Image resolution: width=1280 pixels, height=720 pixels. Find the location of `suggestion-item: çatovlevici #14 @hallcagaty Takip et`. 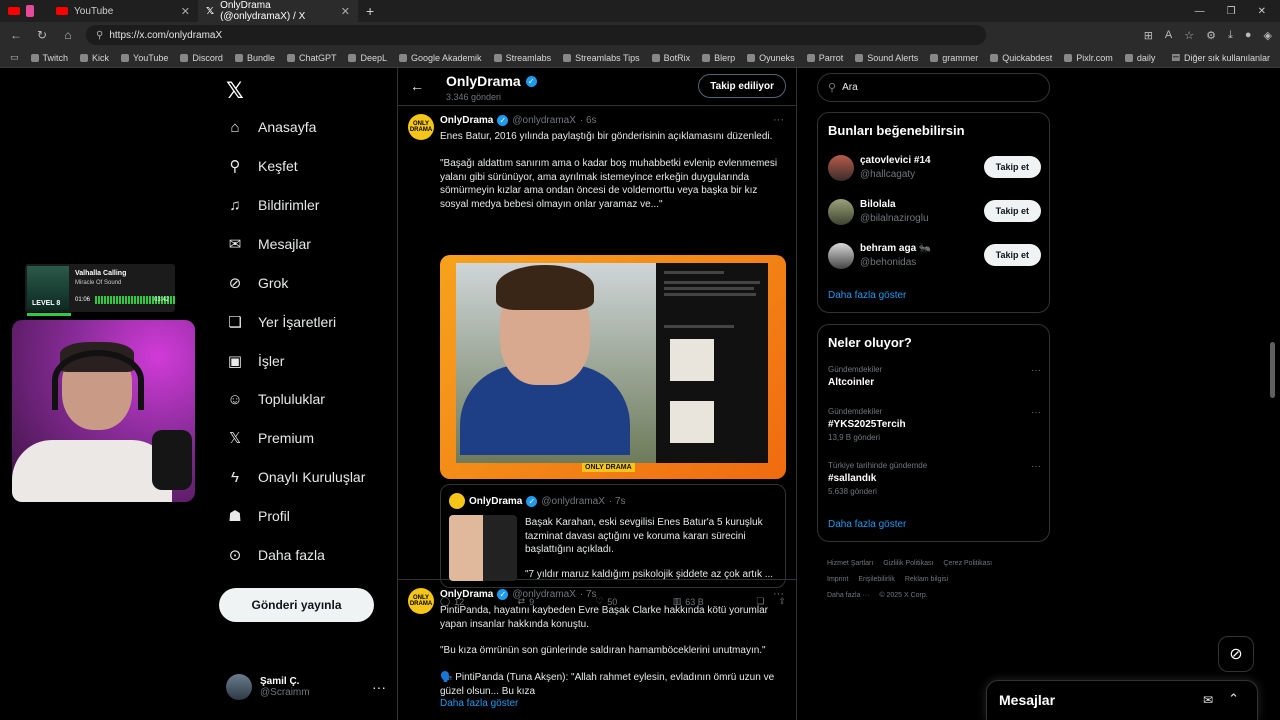

suggestion-item: çatovlevici #14 @hallcagaty Takip et is located at coordinates (934, 168).